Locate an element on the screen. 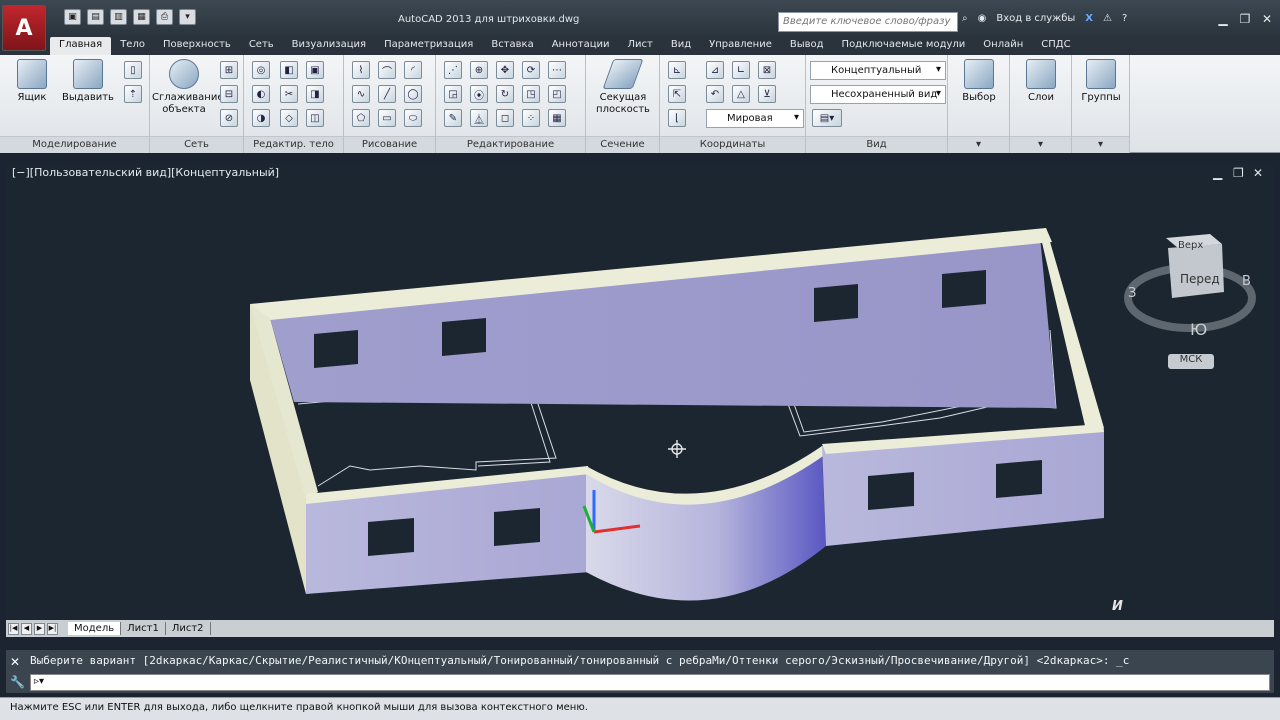 The width and height of the screenshot is (1280, 720). viewport-close-icon: ✕ is located at coordinates (1258, 173).